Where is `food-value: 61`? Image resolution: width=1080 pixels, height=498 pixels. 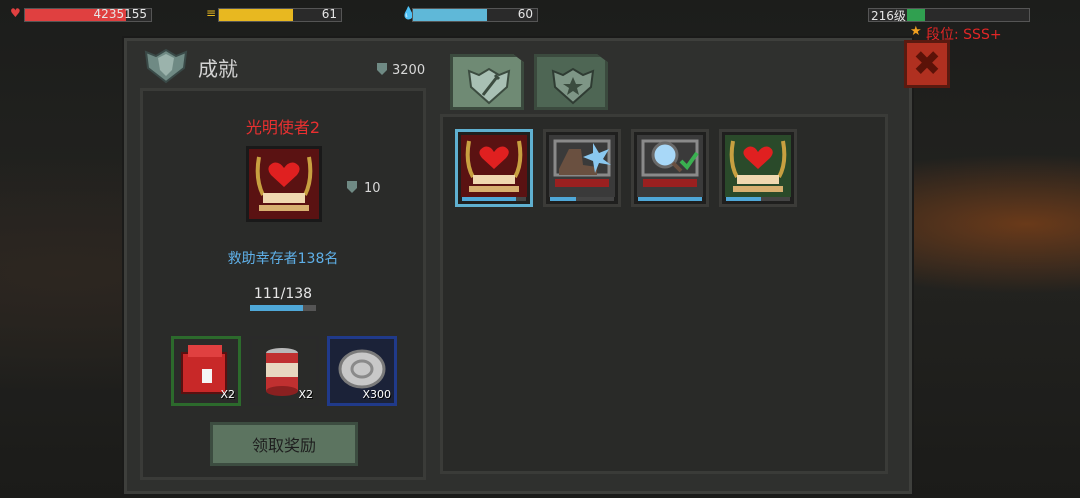
food-value: 61 is located at coordinates (329, 14).